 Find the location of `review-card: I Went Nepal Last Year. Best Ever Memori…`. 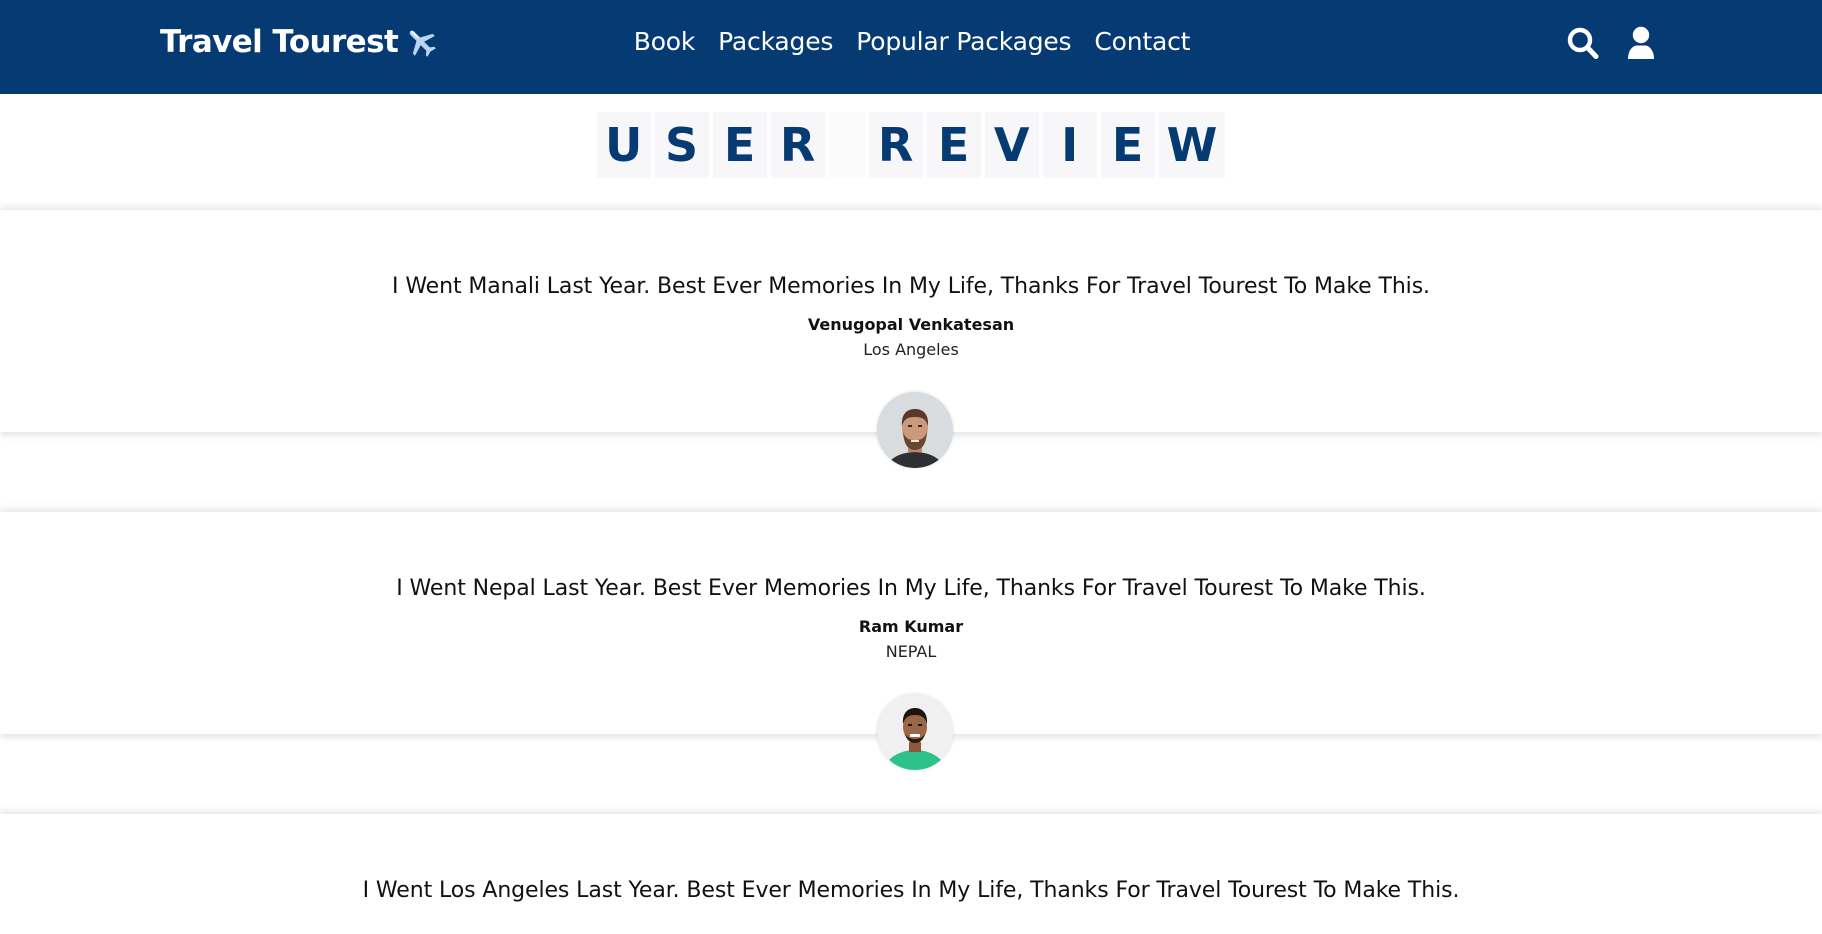

review-card: I Went Nepal Last Year. Best Ever Memori… is located at coordinates (911, 618).